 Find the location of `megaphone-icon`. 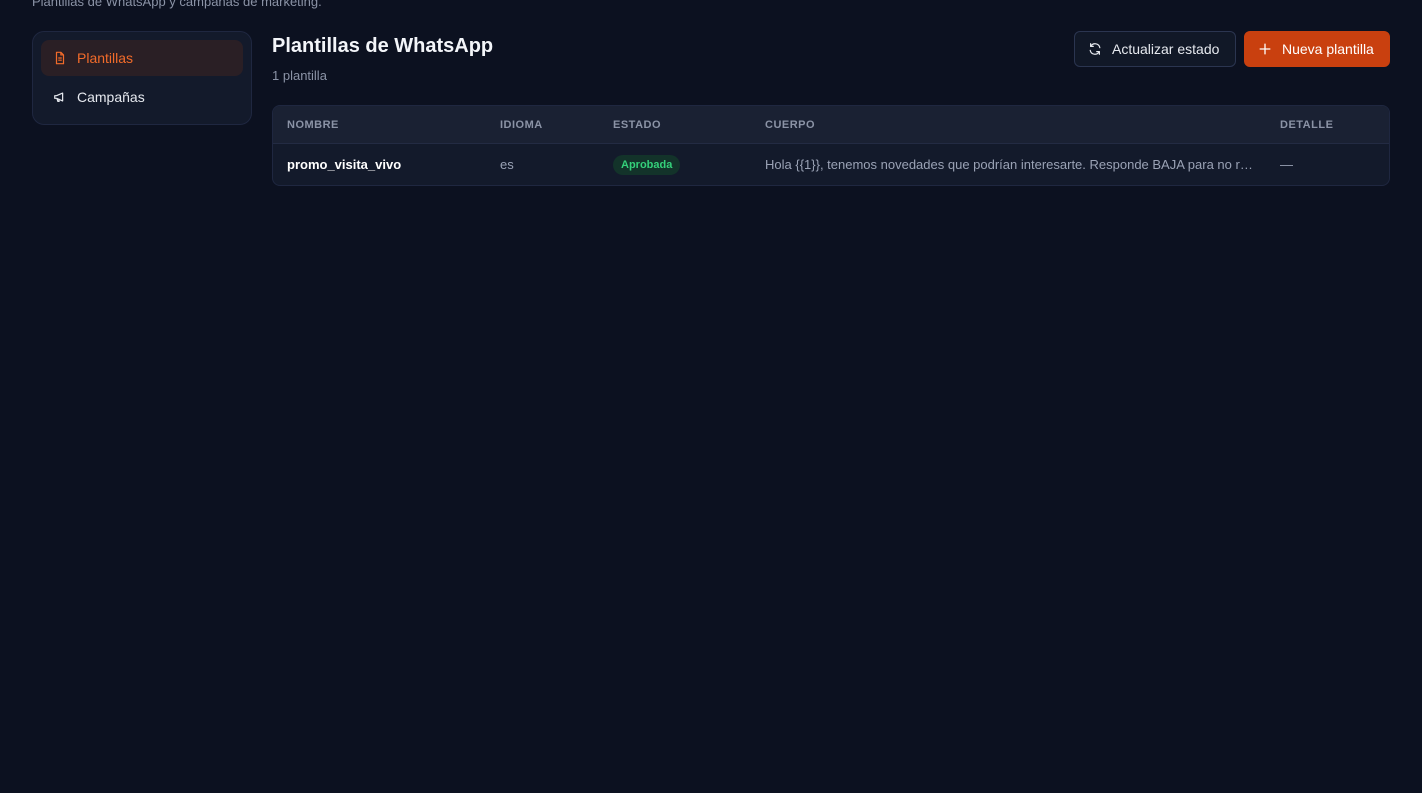

megaphone-icon is located at coordinates (60, 97).